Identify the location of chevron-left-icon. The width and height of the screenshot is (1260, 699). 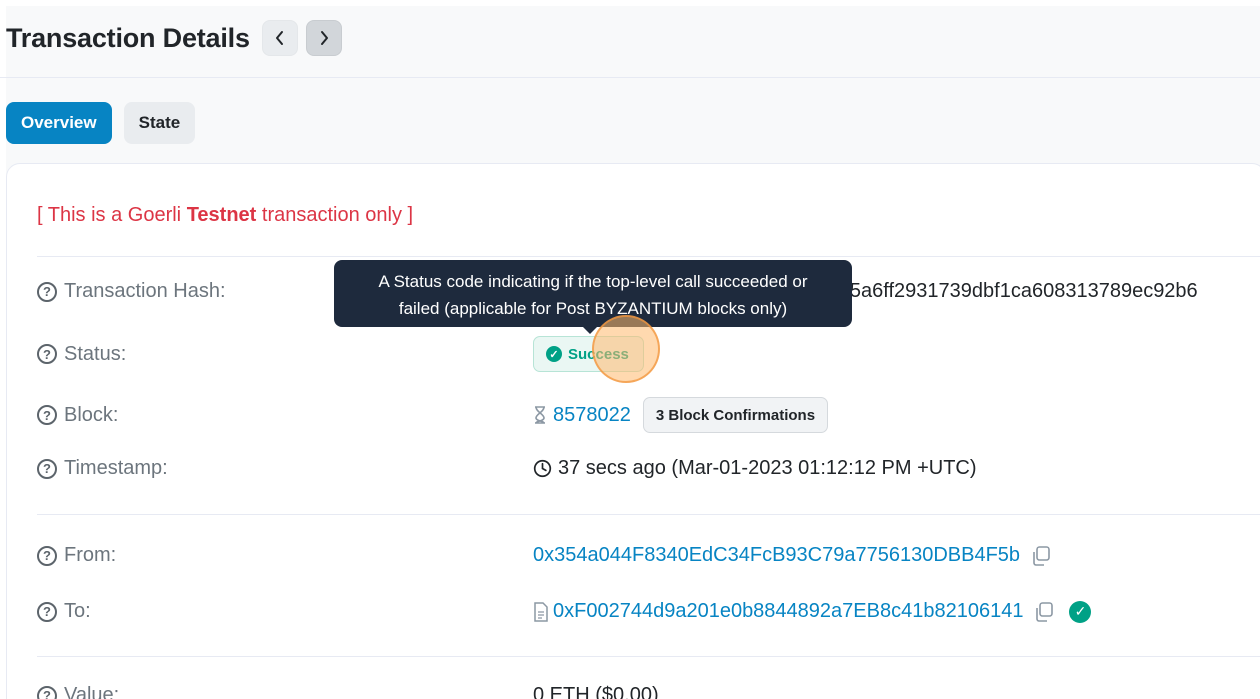
(279, 38).